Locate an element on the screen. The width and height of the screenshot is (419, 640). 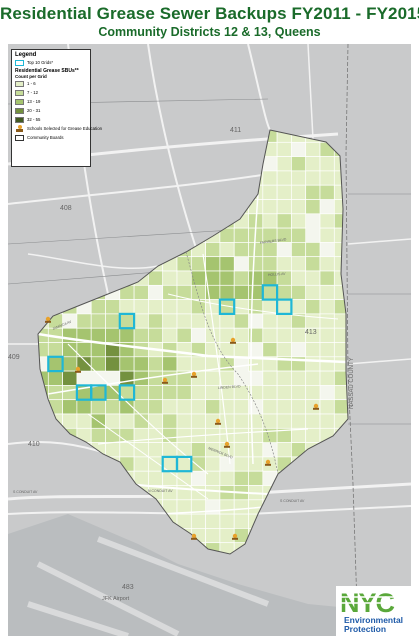
legend-boards: Community Boards is located at coordinates (51, 137).